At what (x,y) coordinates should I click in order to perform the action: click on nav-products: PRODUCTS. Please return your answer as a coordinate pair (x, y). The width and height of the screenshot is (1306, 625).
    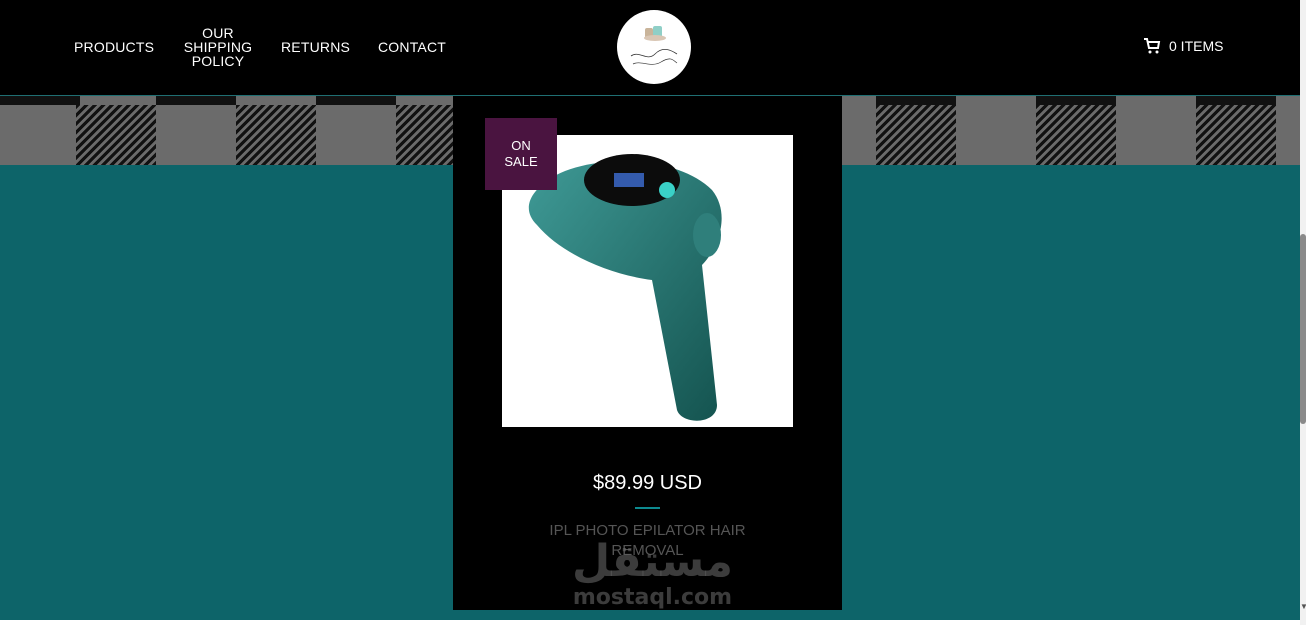
    Looking at the image, I should click on (114, 47).